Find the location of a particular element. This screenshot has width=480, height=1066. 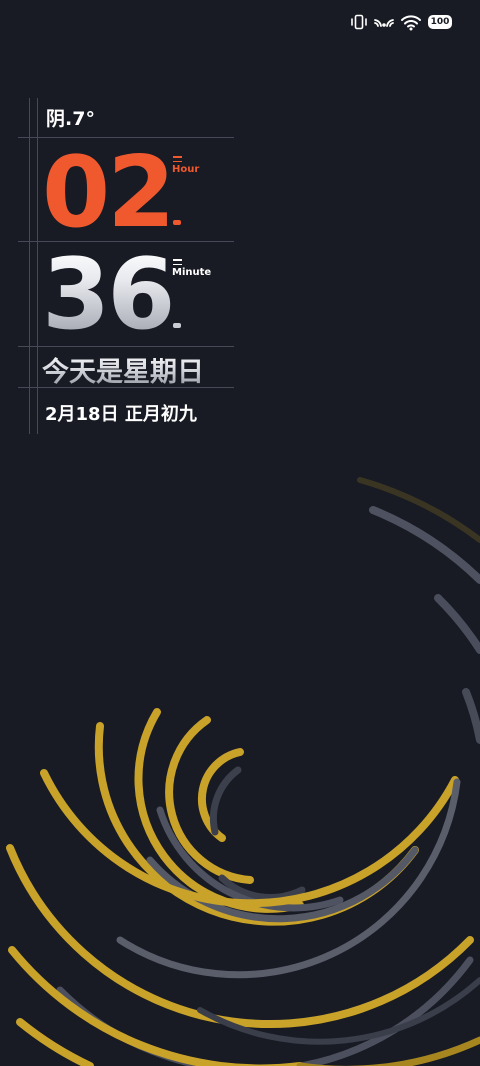

weather-text: 阴.7° is located at coordinates (70, 119).